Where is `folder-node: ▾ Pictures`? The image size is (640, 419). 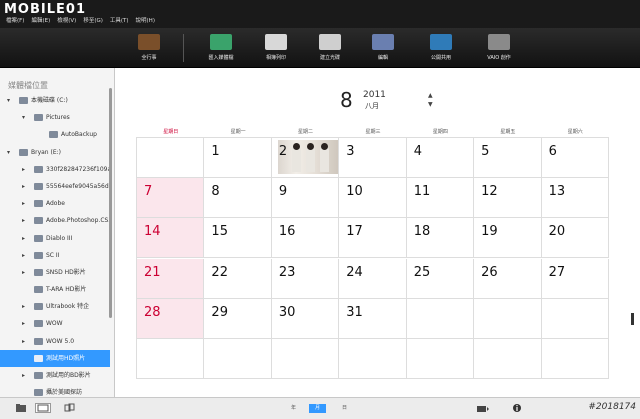
folder-node: ▾ Pictures is located at coordinates (55, 117).